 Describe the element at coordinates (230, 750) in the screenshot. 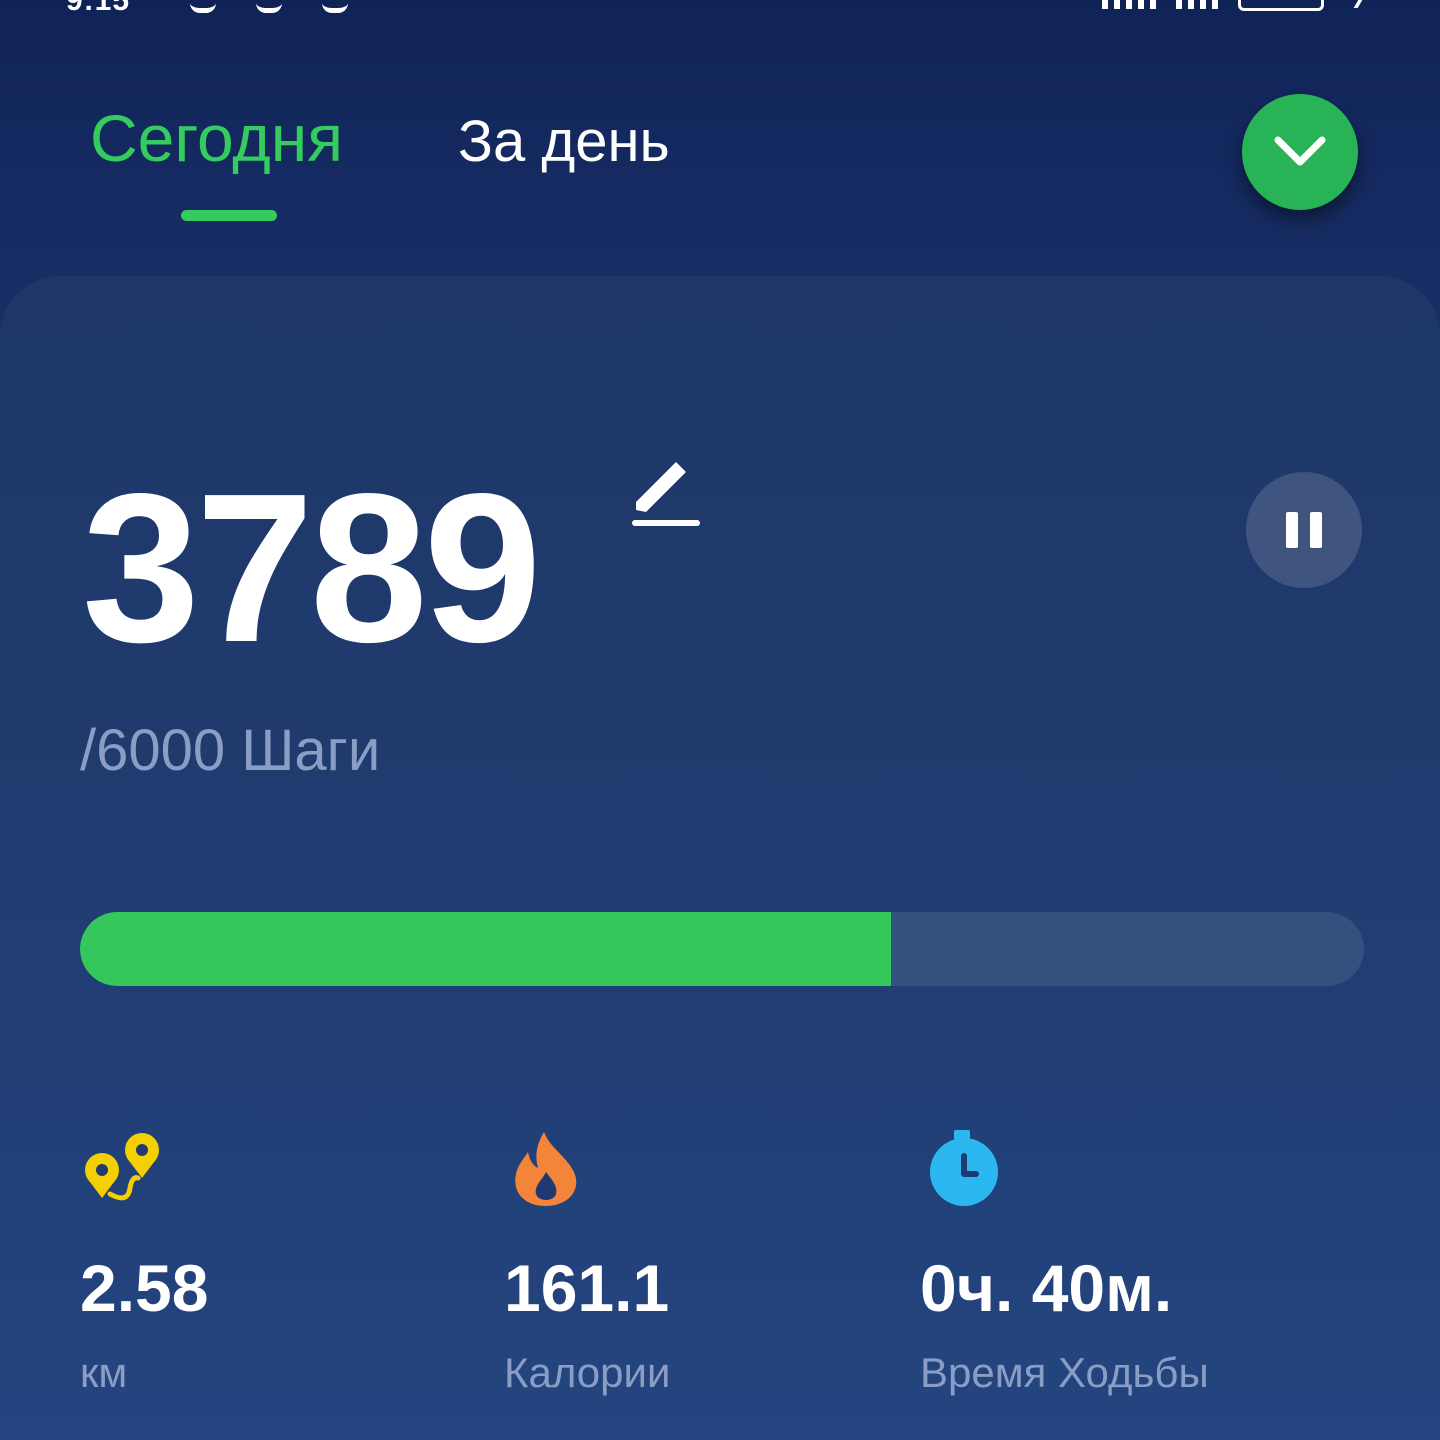

I see `steps-goal: /6000 Шаги` at that location.